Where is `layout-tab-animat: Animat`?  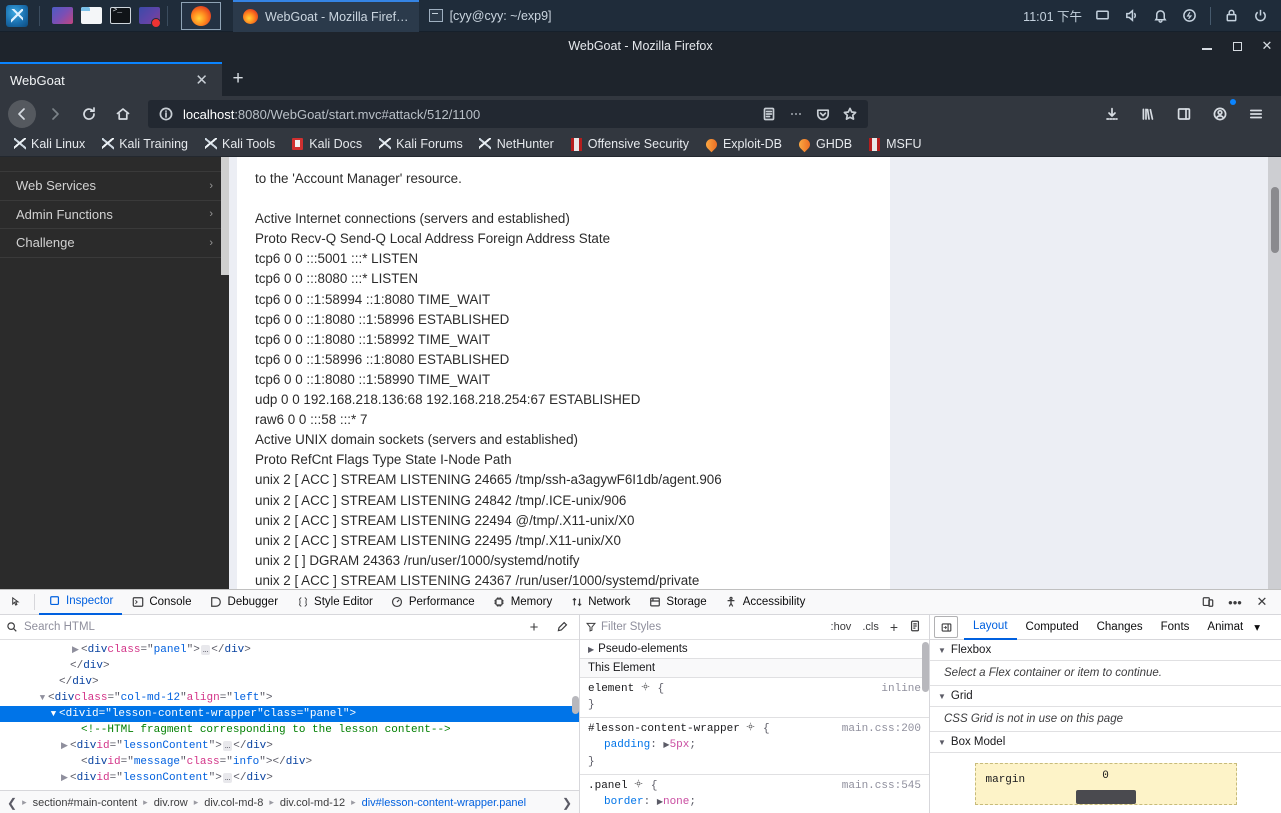 layout-tab-animat: Animat is located at coordinates (1225, 627).